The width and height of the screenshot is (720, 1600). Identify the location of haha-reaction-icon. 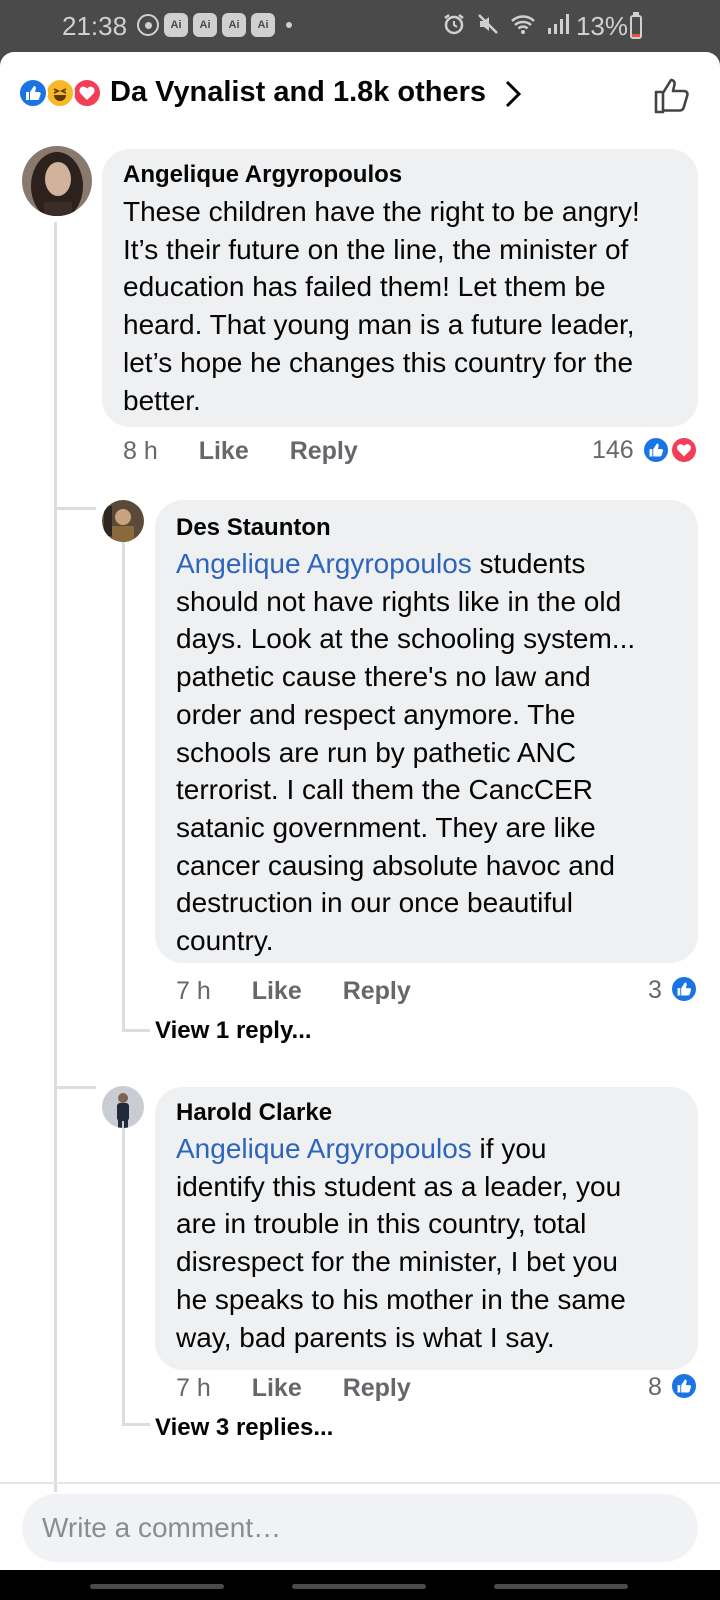
(60, 93).